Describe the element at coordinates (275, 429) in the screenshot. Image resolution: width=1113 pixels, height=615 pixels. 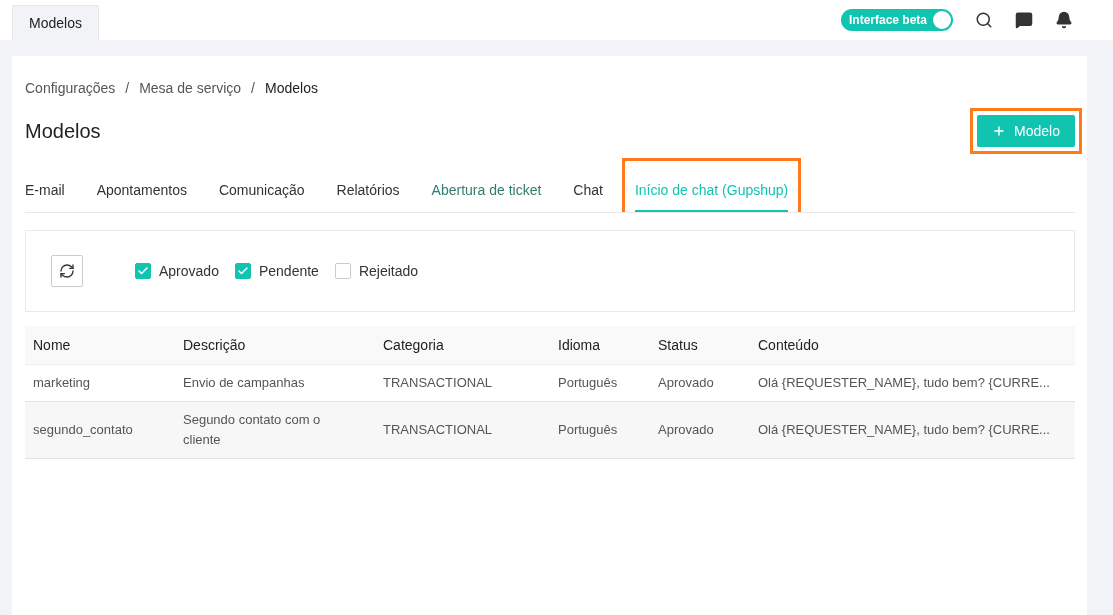
I see `table-cell: Segundo contato com o cliente` at that location.